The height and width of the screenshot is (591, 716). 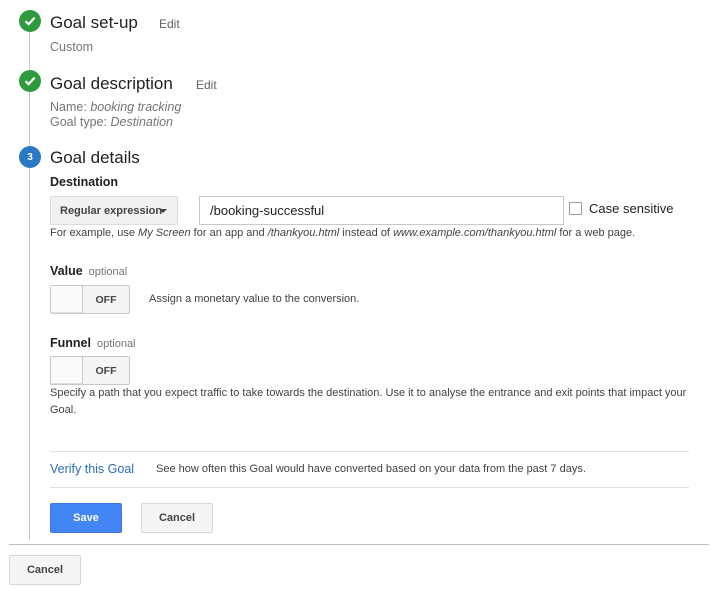 What do you see at coordinates (94, 233) in the screenshot?
I see `hint-text: For example, use` at bounding box center [94, 233].